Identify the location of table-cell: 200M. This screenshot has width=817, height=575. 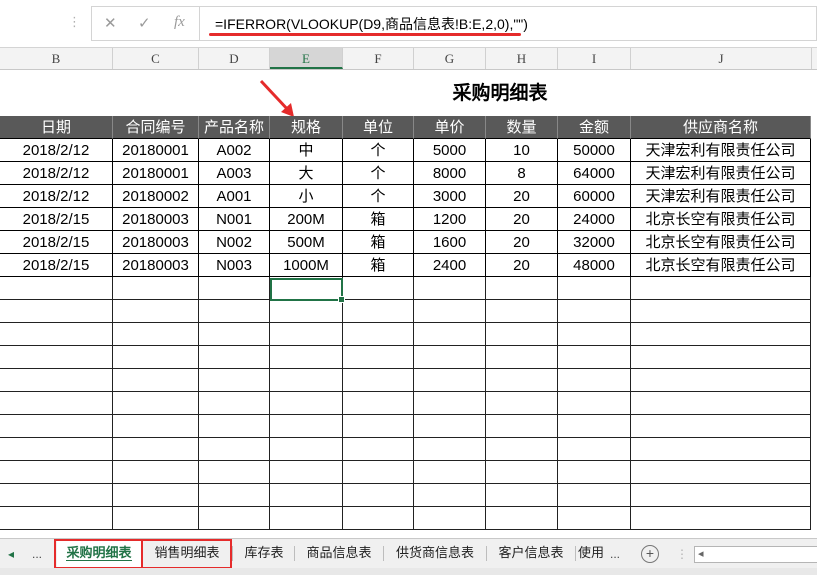
(306, 219).